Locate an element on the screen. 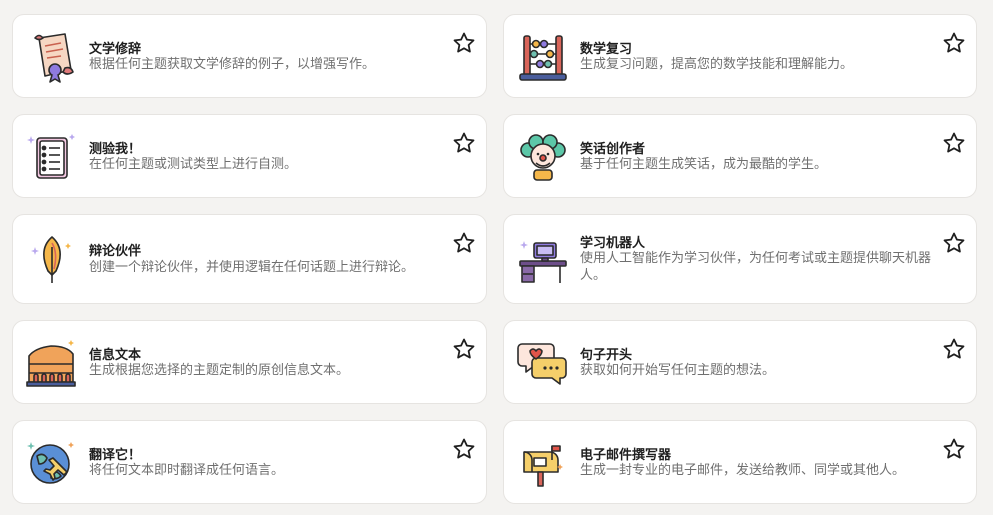  card-title: 测验我！ is located at coordinates (115, 149).